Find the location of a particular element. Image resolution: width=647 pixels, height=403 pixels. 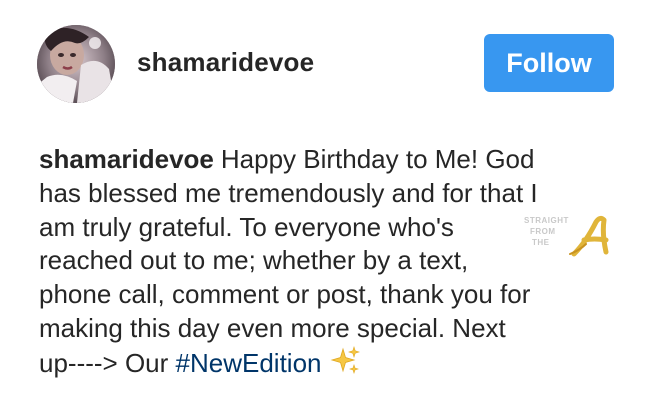

avatar is located at coordinates (76, 64).